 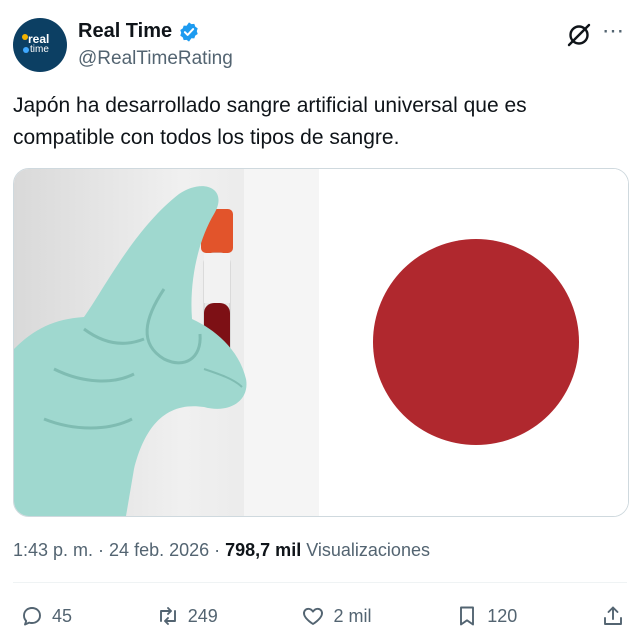 What do you see at coordinates (53, 550) in the screenshot?
I see `tweet-time: 1:43 p. m.` at bounding box center [53, 550].